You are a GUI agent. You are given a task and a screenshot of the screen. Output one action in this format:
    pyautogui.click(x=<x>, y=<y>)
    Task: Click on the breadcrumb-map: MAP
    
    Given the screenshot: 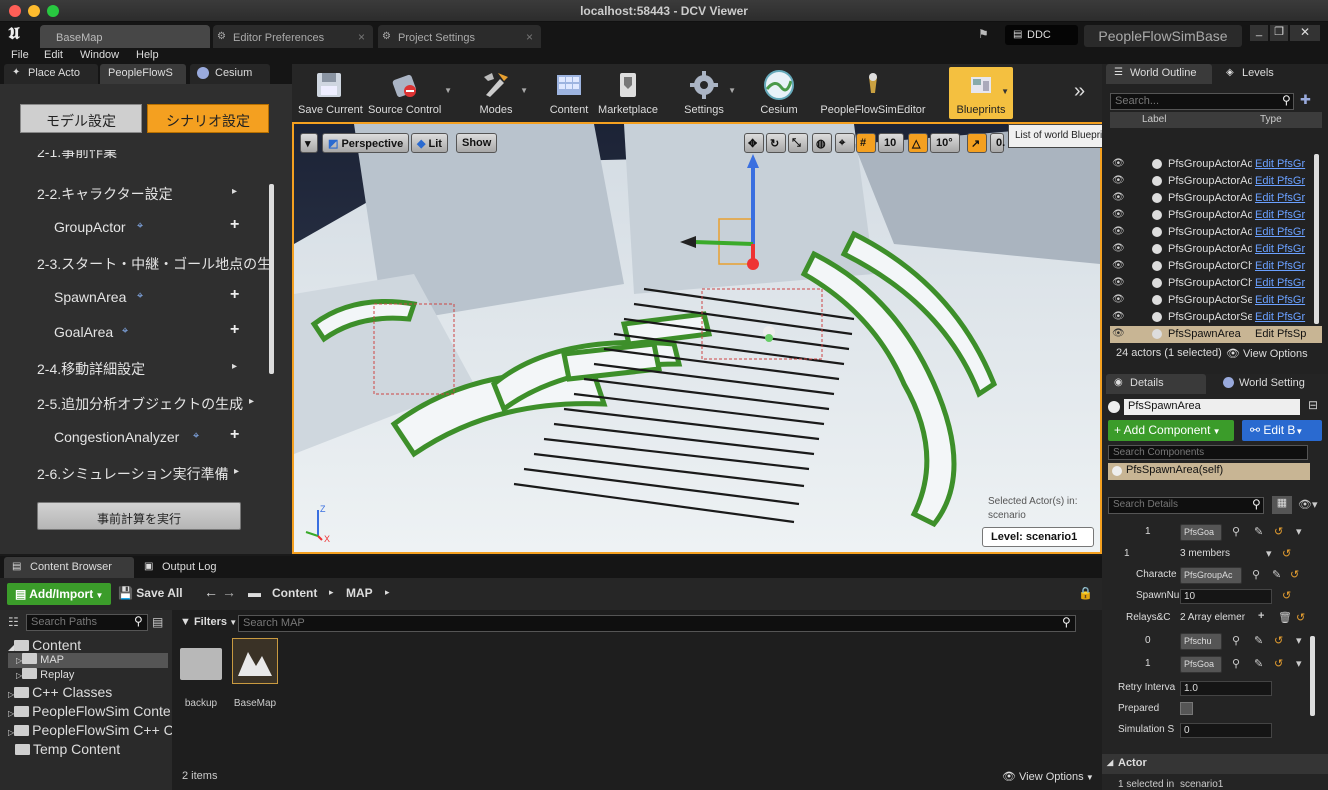 What is the action you would take?
    pyautogui.click(x=359, y=593)
    